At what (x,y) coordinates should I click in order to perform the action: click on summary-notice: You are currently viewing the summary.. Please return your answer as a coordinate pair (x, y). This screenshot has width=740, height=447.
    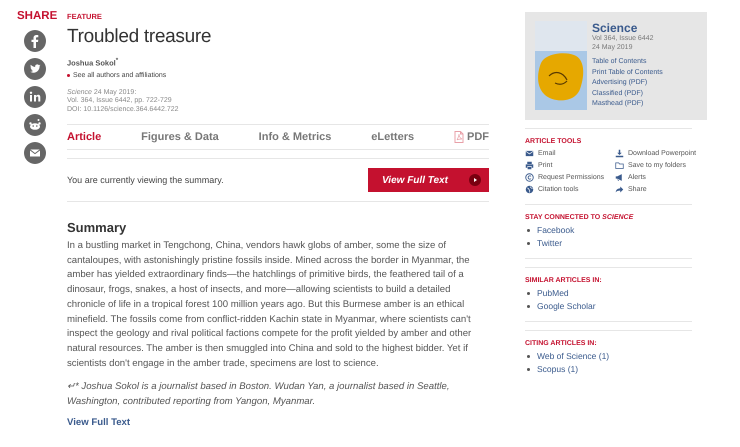
    Looking at the image, I should click on (145, 180).